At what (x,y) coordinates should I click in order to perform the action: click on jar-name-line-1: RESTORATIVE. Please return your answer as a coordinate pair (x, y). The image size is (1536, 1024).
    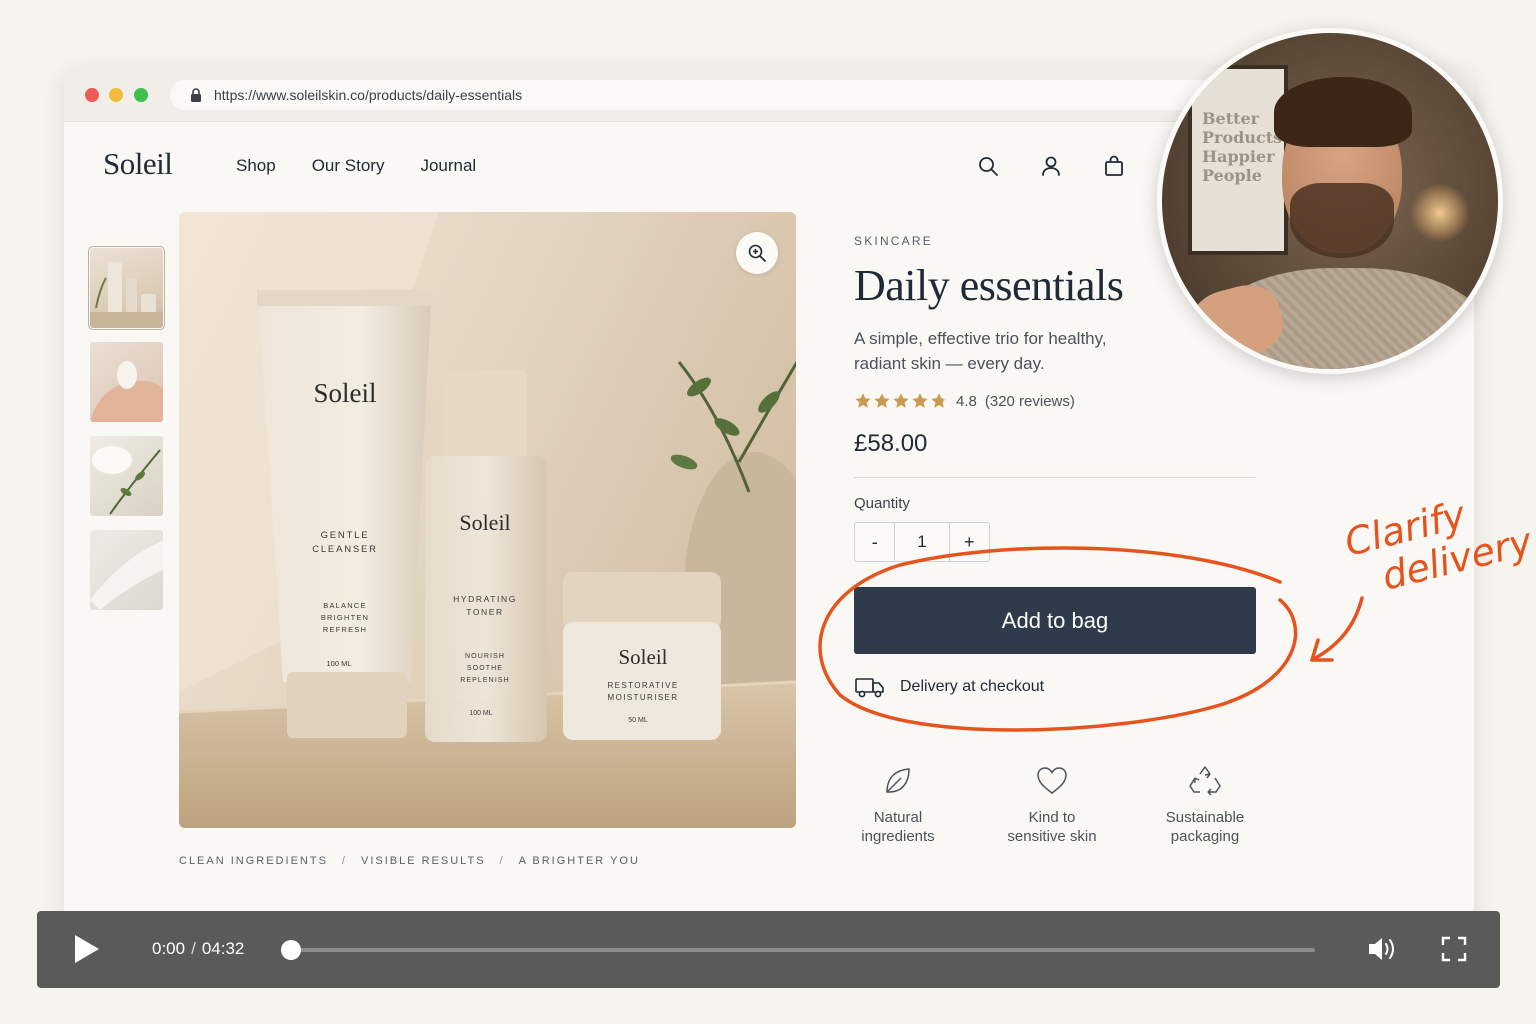
    Looking at the image, I should click on (642, 685).